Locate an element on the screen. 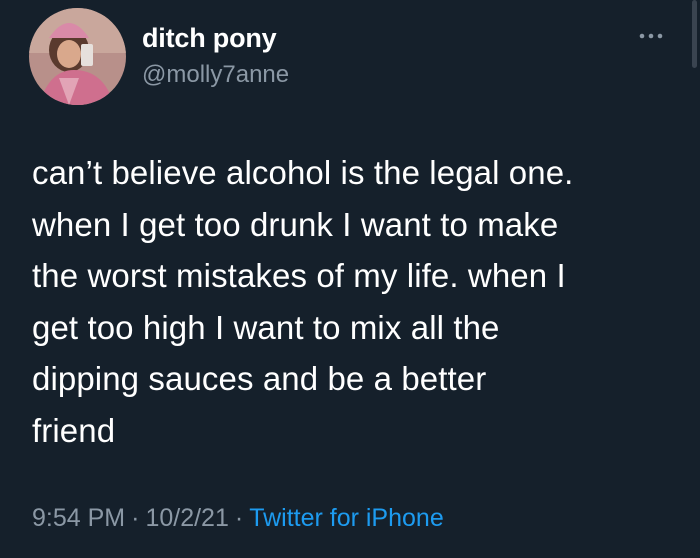 This screenshot has width=700, height=558. author-handle: @molly7anne is located at coordinates (215, 75).